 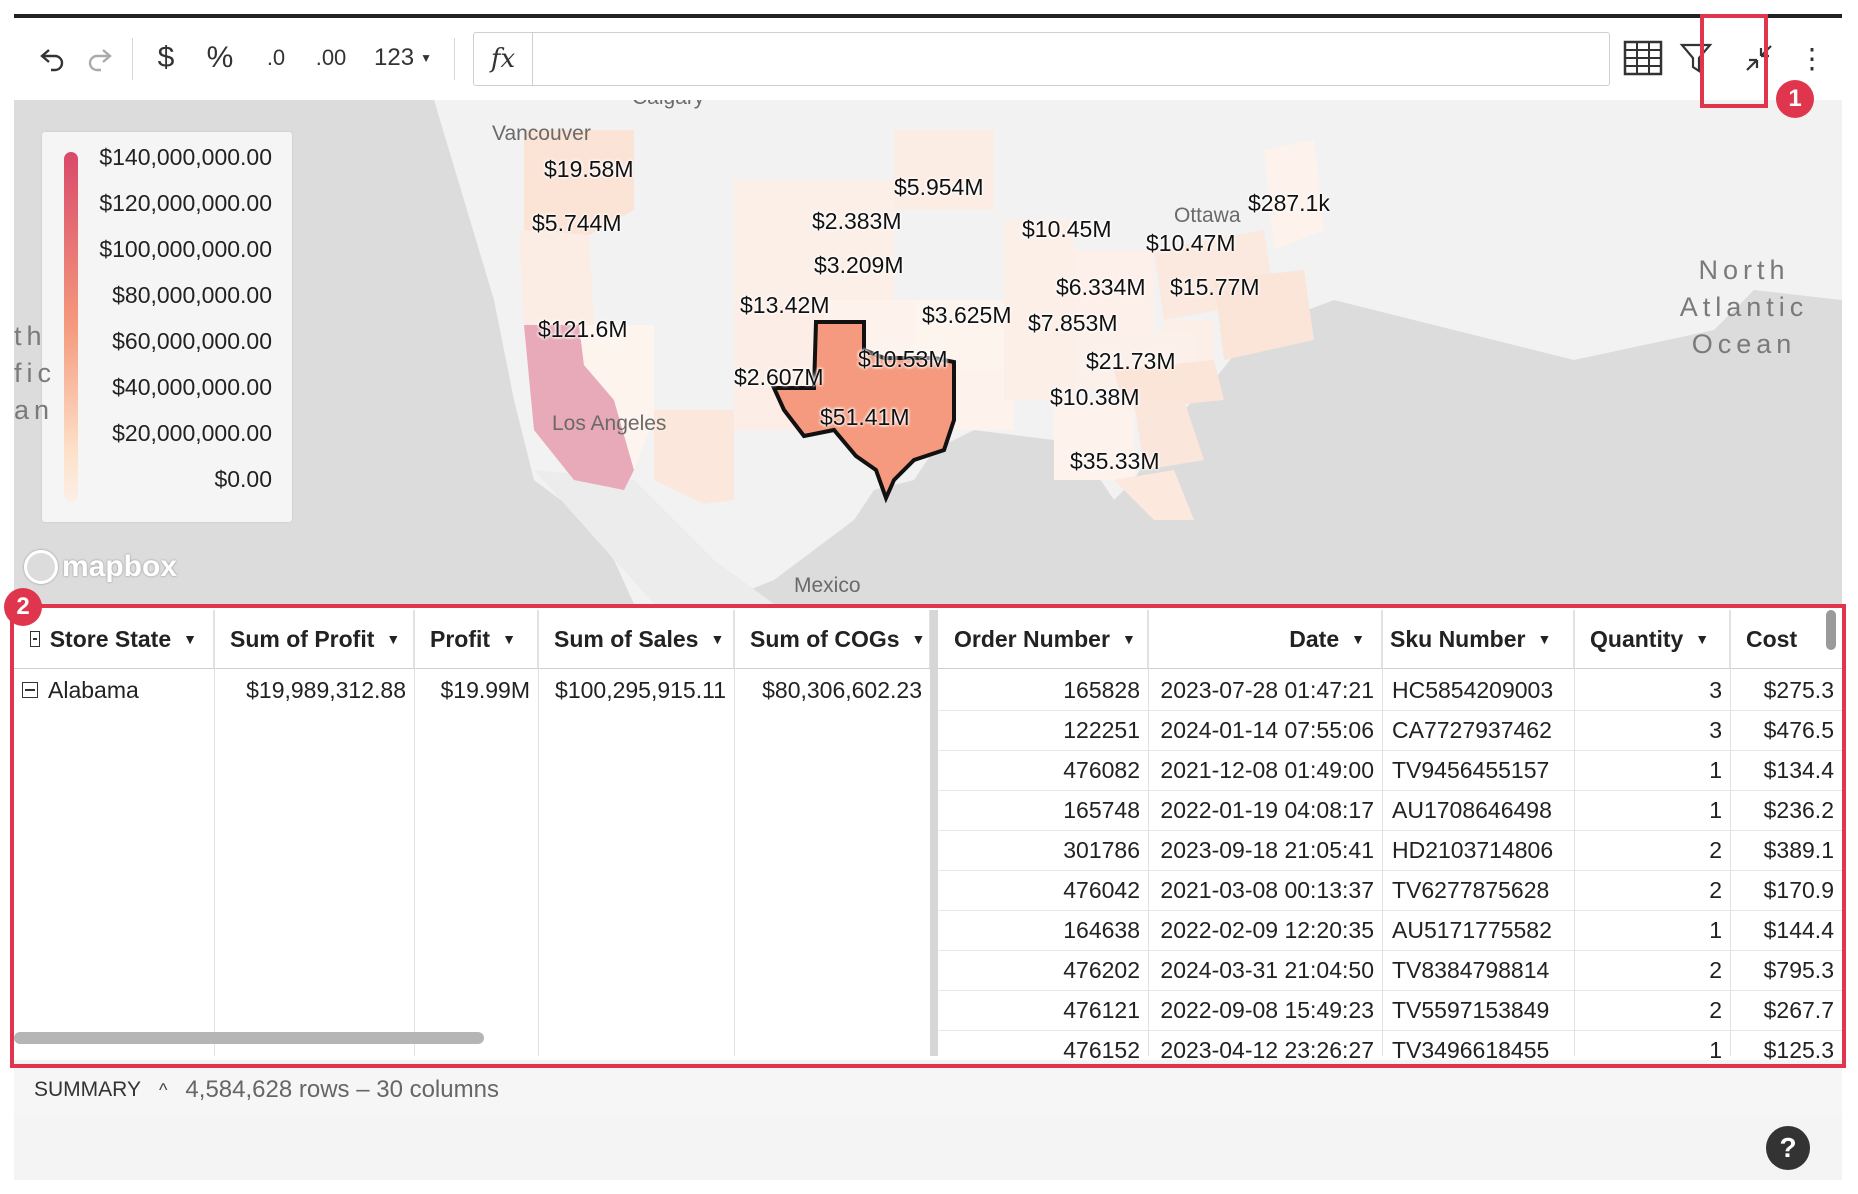 What do you see at coordinates (52, 58) in the screenshot?
I see `undo-icon` at bounding box center [52, 58].